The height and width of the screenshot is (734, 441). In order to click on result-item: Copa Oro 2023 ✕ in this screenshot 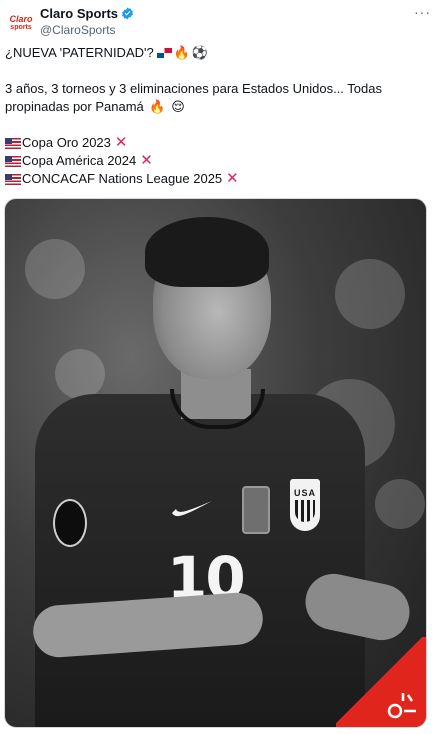, I will do `click(220, 143)`.